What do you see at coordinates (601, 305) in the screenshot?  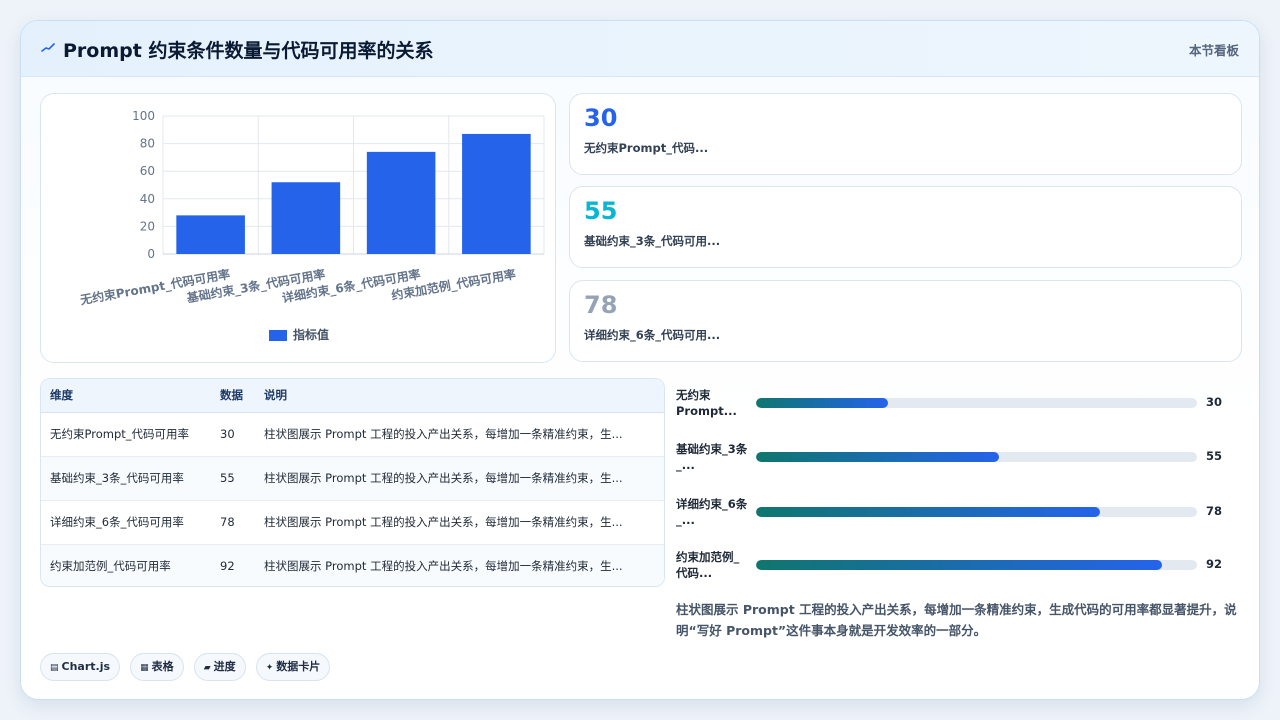 I see `stat-value: 78` at bounding box center [601, 305].